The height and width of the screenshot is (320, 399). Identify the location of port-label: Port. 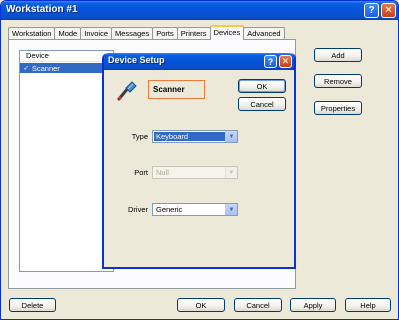
(141, 172).